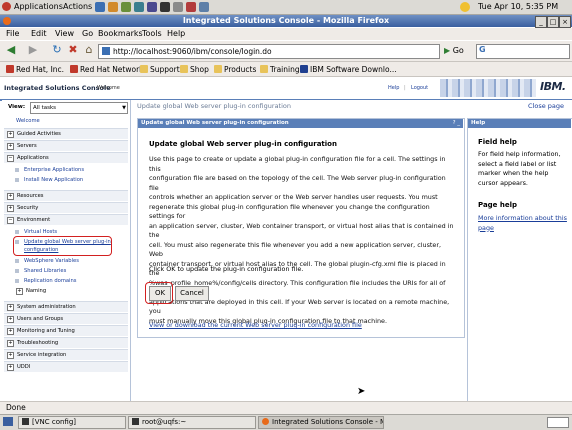 The height and width of the screenshot is (430, 572). What do you see at coordinates (31, 291) in the screenshot?
I see `nav-item-naming: + Naming` at bounding box center [31, 291].